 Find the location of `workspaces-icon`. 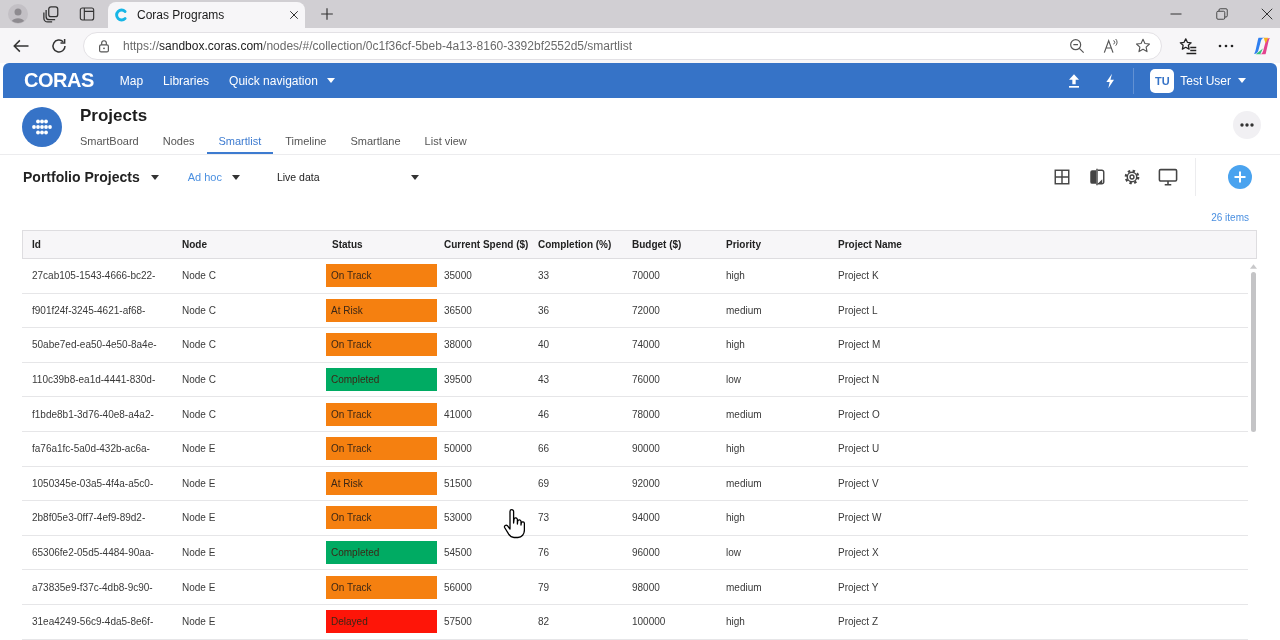

workspaces-icon is located at coordinates (51, 14).